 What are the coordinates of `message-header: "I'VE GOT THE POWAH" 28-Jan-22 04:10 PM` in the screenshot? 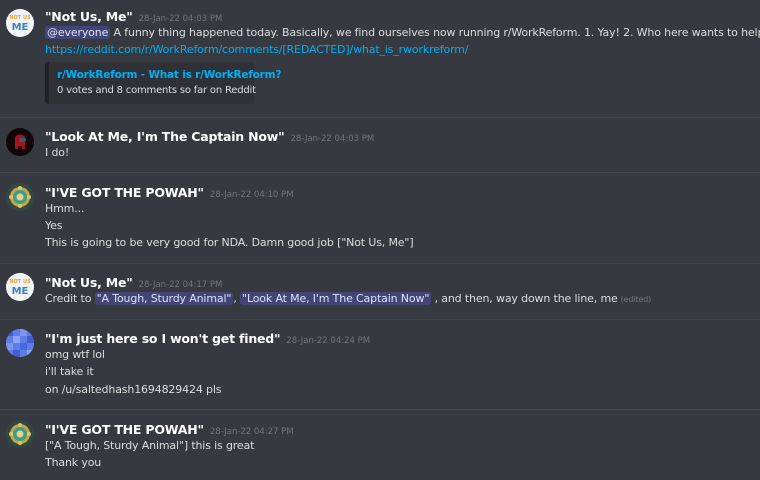 It's located at (169, 192).